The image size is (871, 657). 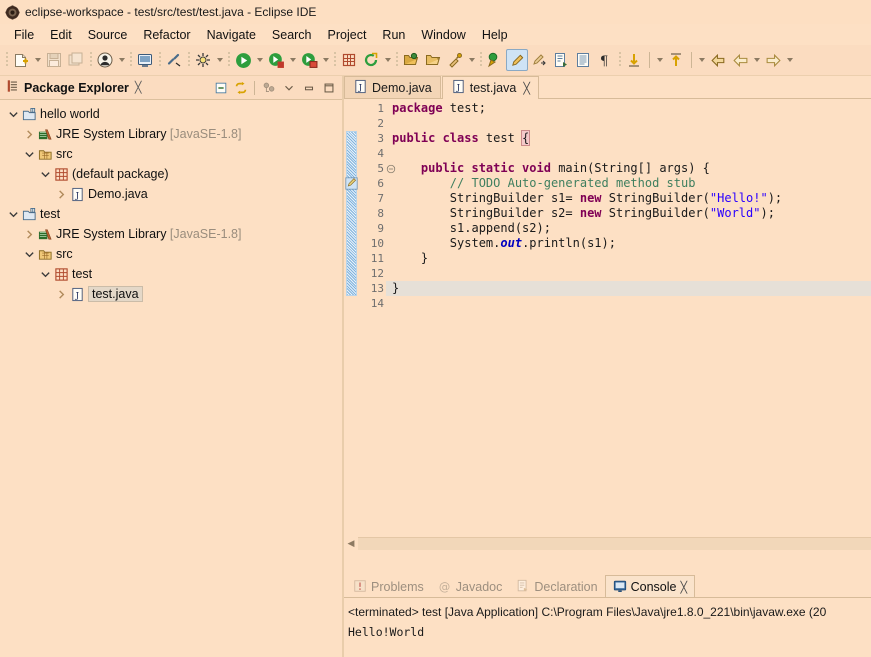 I want to click on link-with-editor-icon, so click(x=240, y=87).